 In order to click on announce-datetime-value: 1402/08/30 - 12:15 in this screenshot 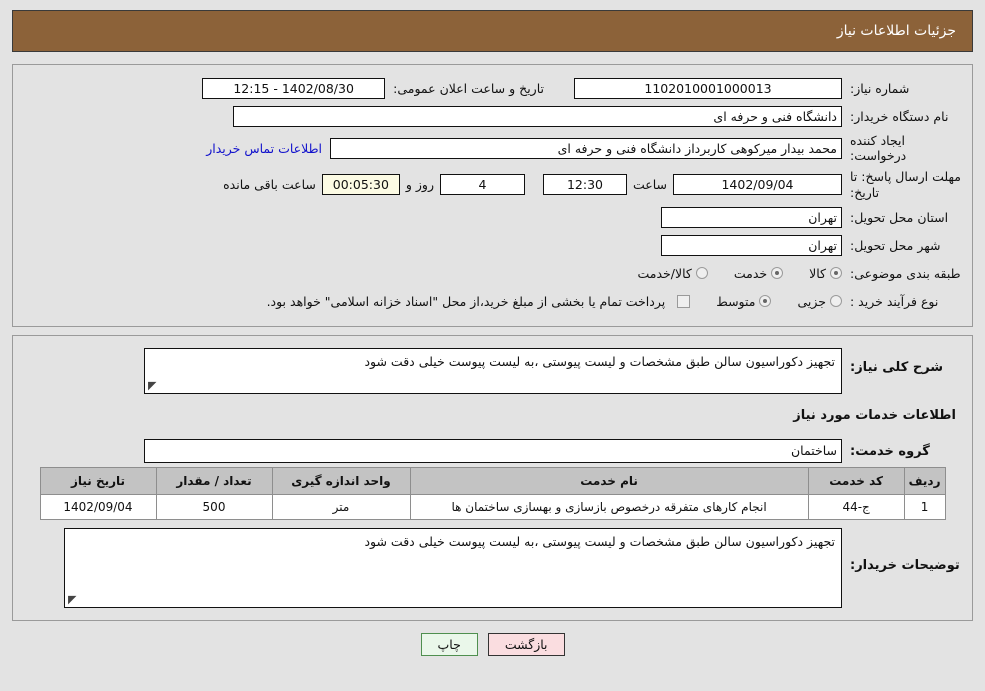, I will do `click(294, 88)`.